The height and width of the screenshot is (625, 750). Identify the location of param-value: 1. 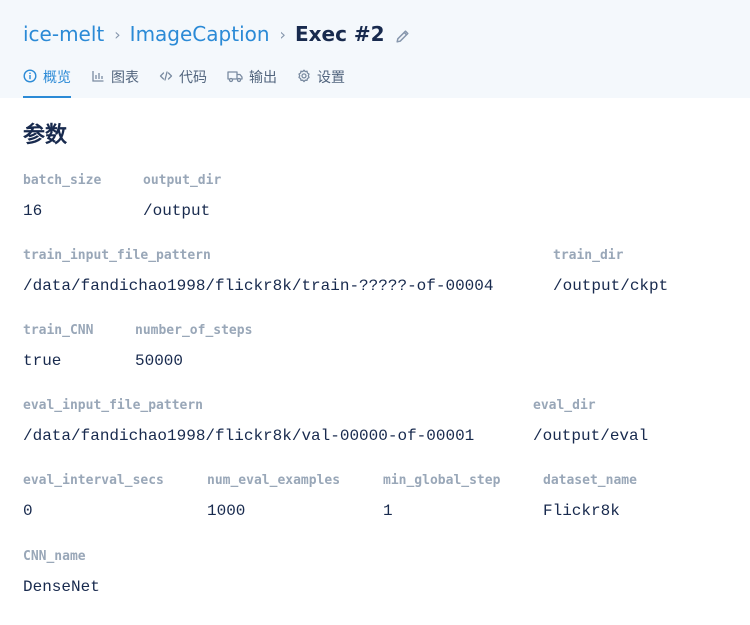
(388, 511).